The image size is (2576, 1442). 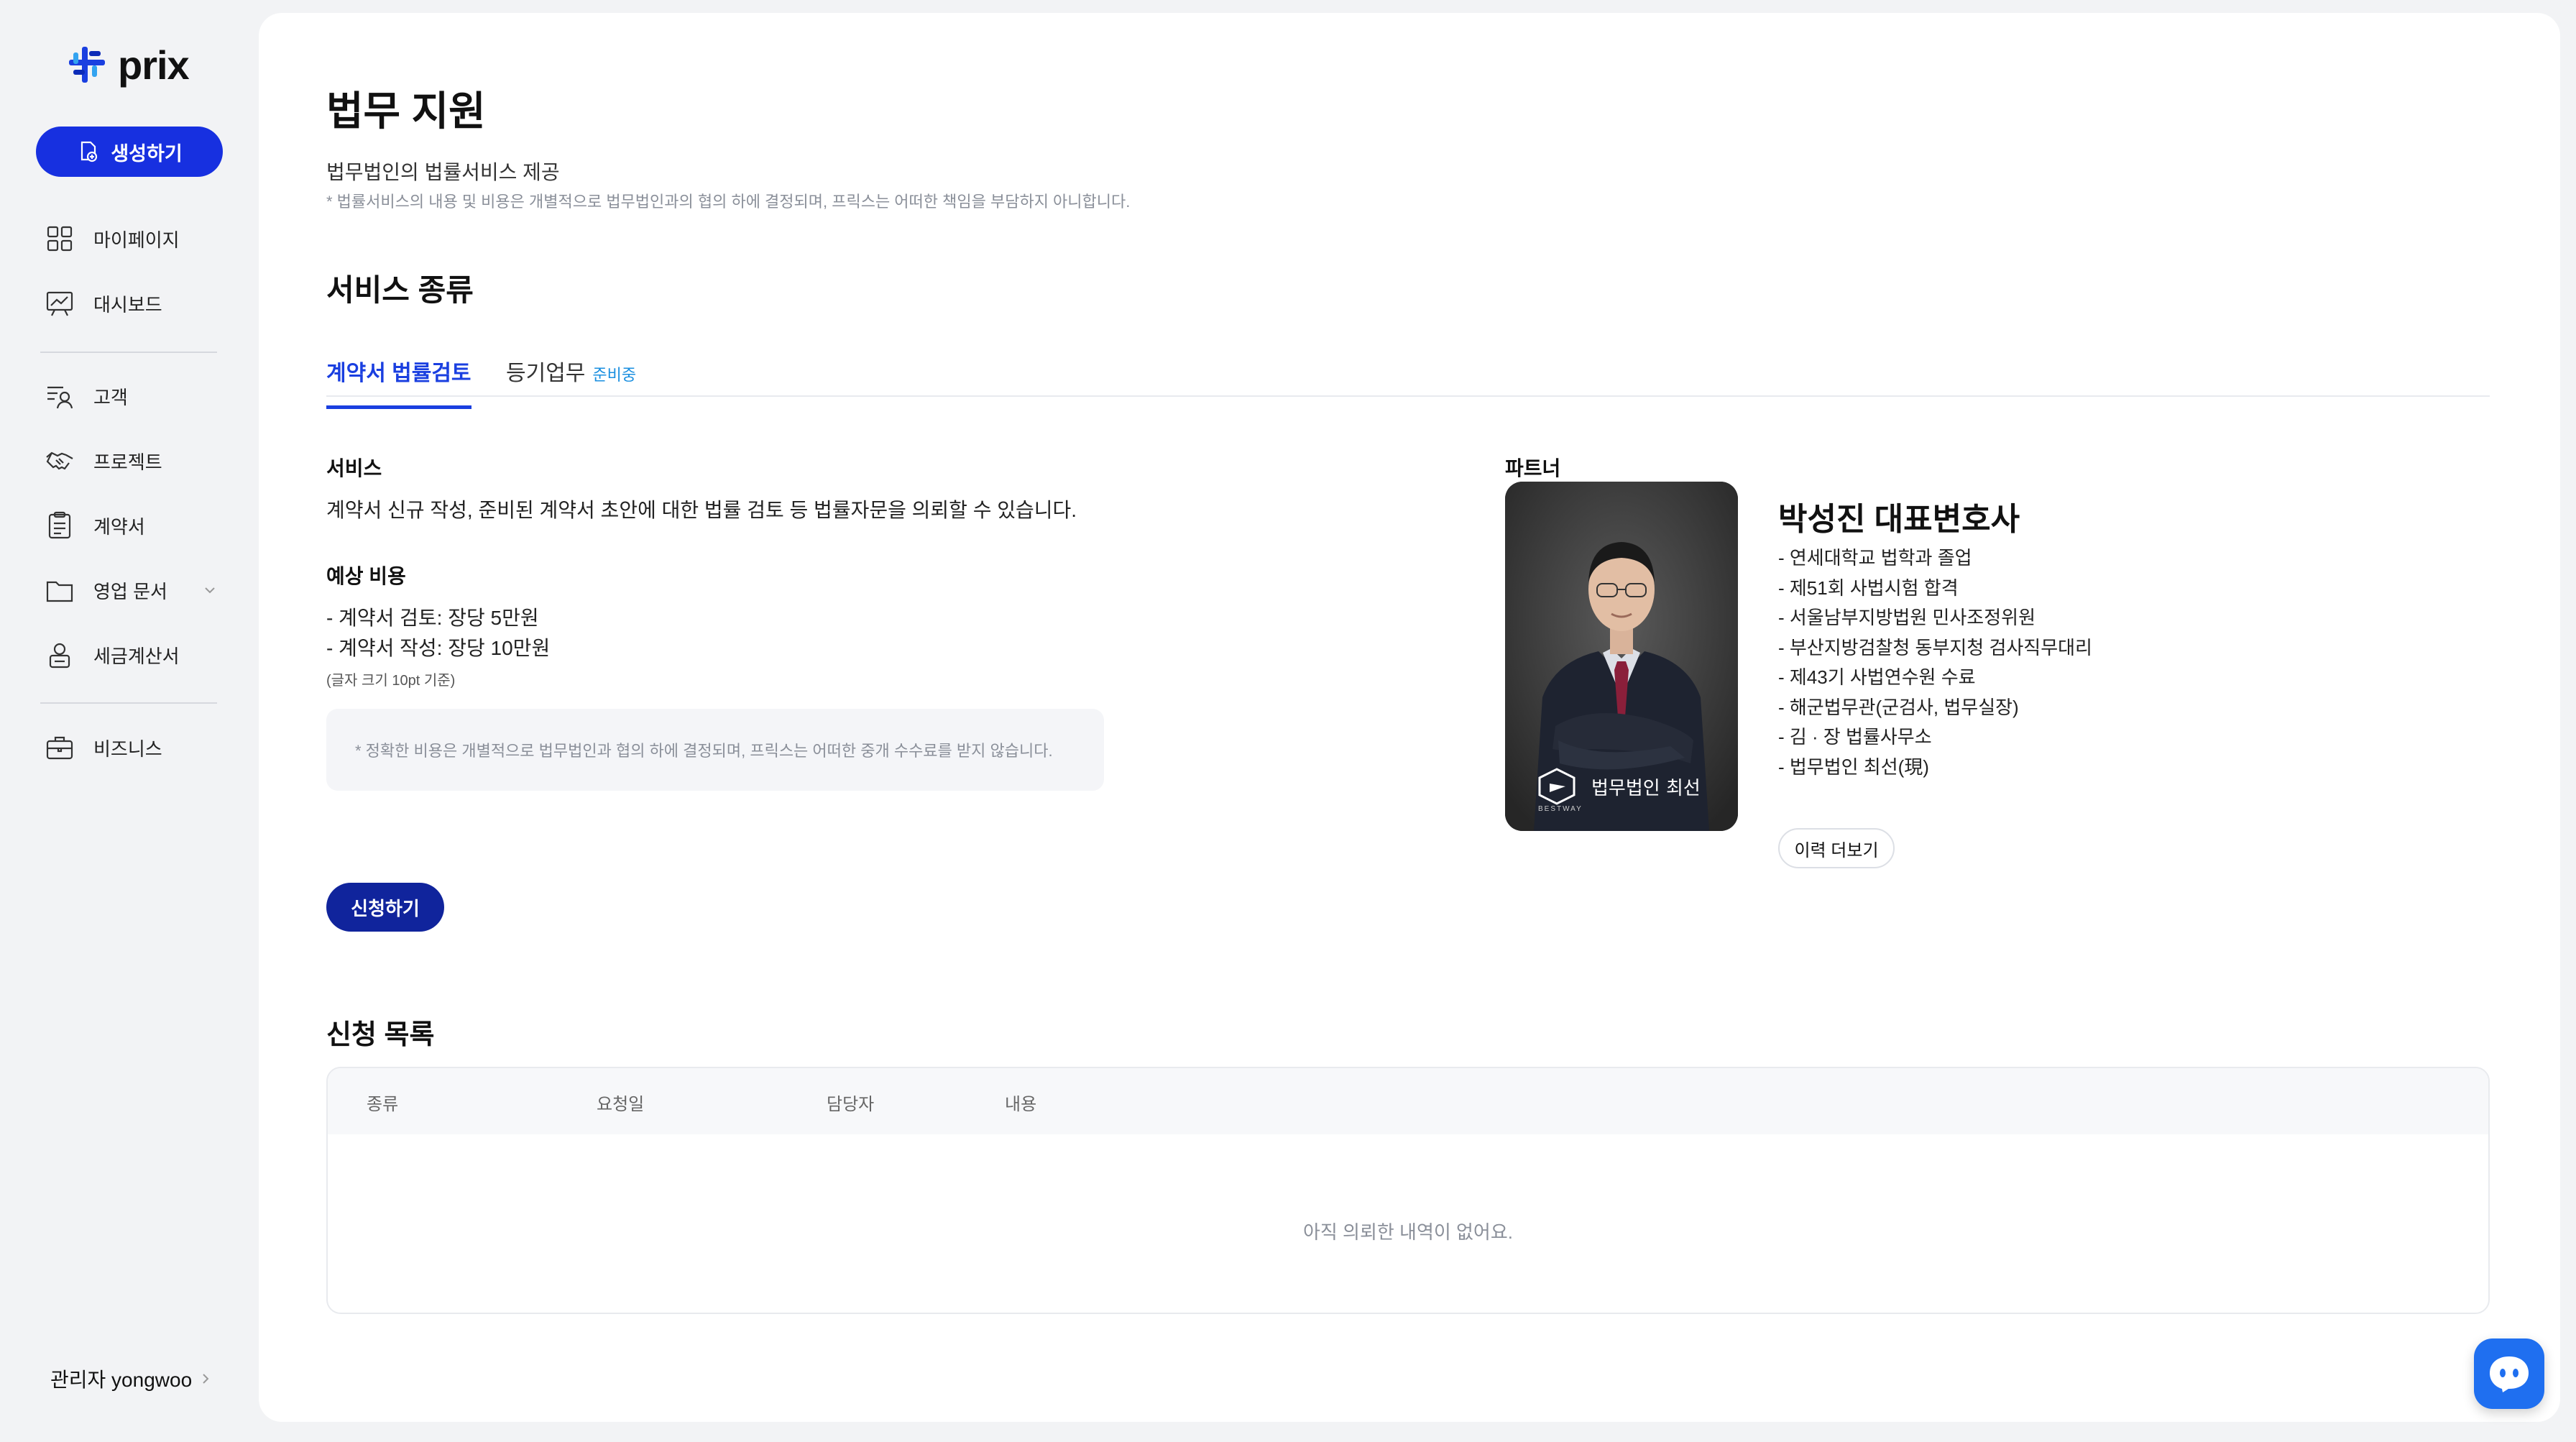 I want to click on sidebar-item-label: 고객, so click(x=110, y=397).